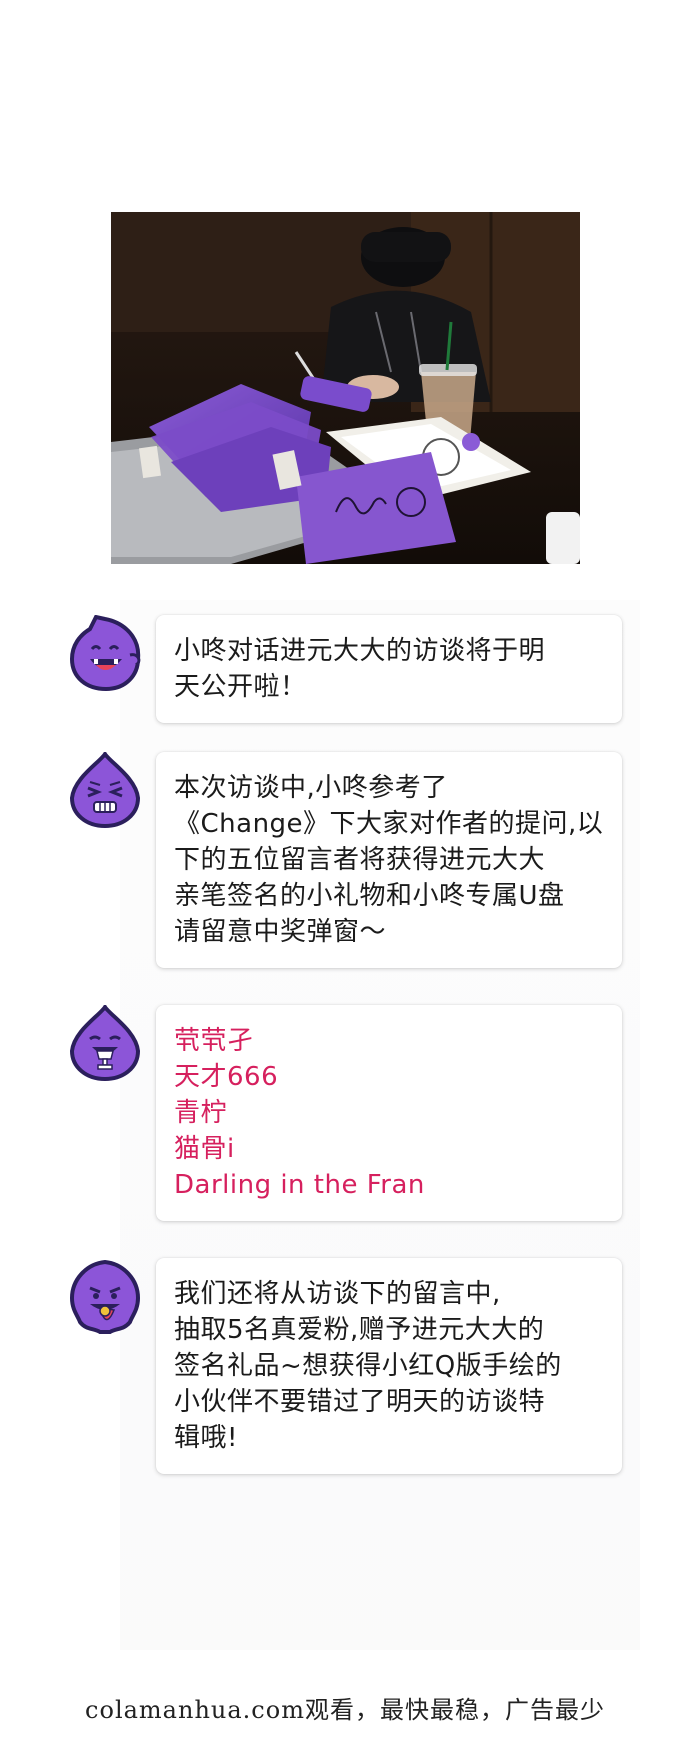 The width and height of the screenshot is (690, 1751). What do you see at coordinates (311, 788) in the screenshot?
I see `message-line: 本次访谈中,小咚参考了` at bounding box center [311, 788].